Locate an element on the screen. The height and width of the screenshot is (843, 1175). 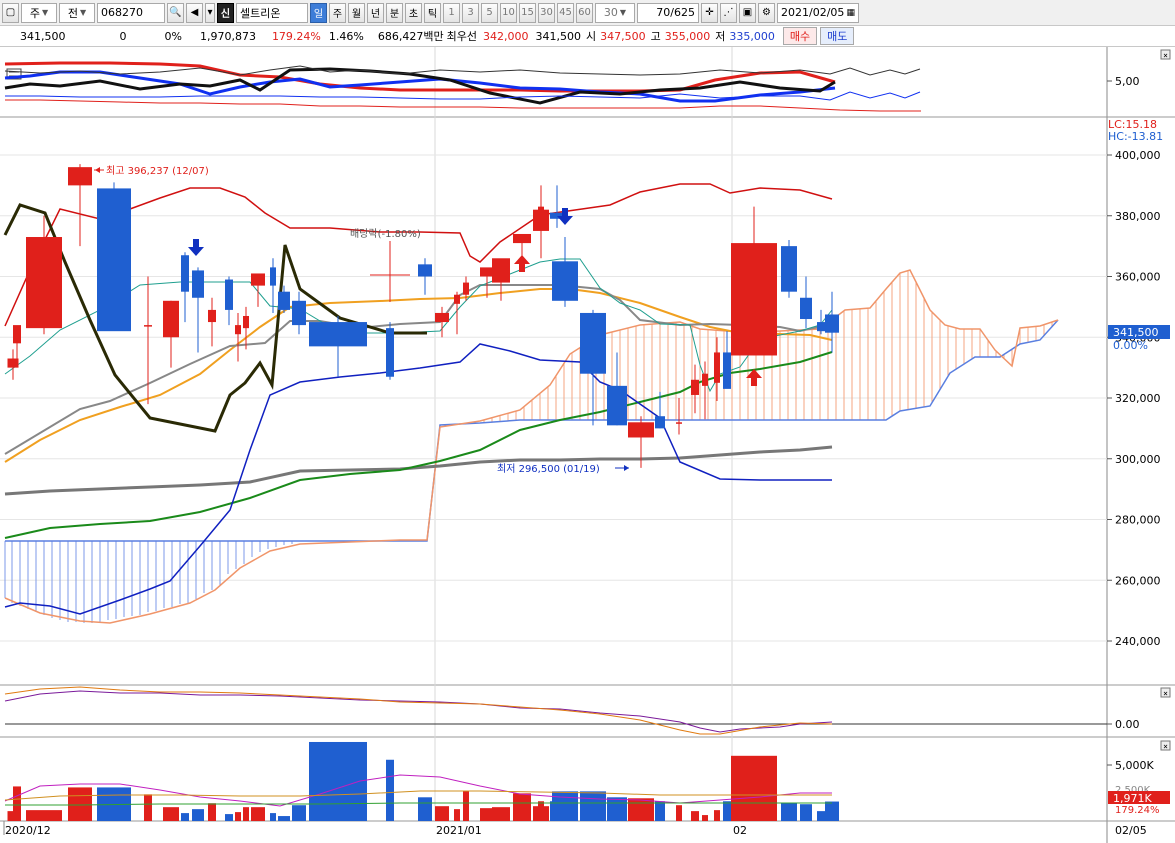
x-label-feb: 02 is located at coordinates (740, 830).